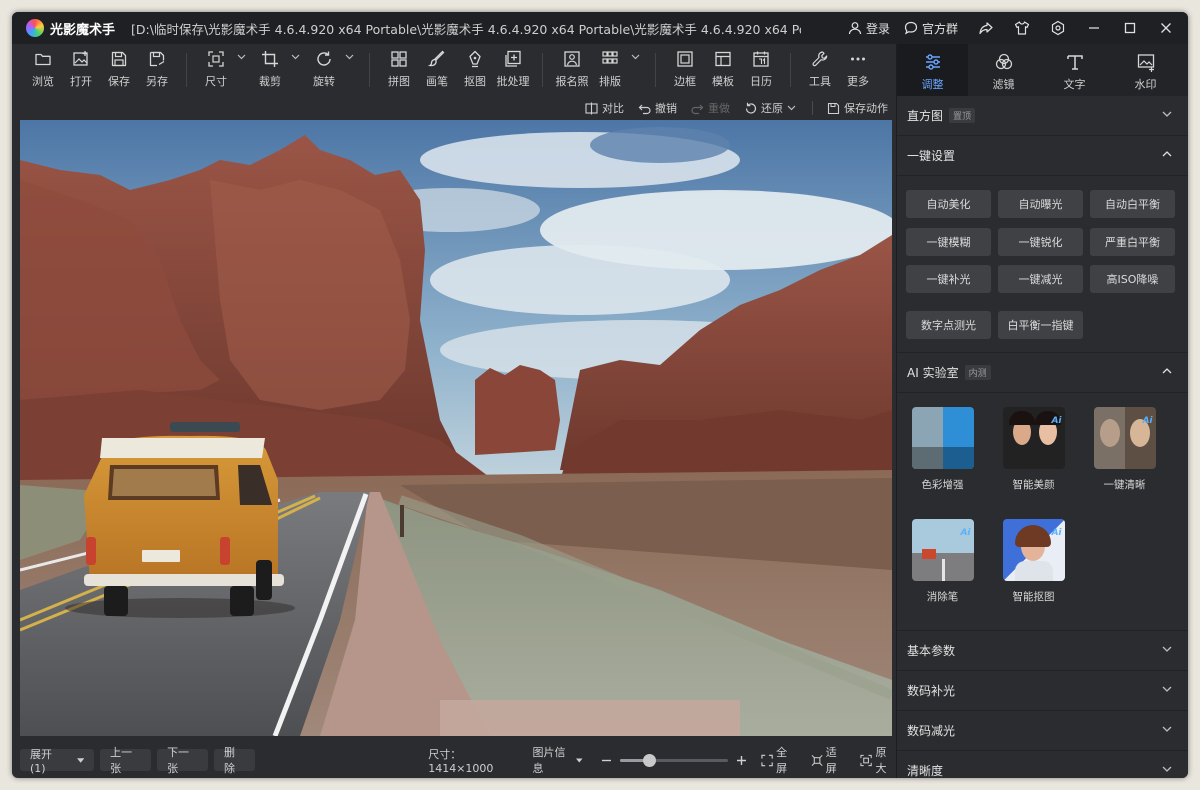  What do you see at coordinates (650, 760) in the screenshot?
I see `zoom-slider-handle` at bounding box center [650, 760].